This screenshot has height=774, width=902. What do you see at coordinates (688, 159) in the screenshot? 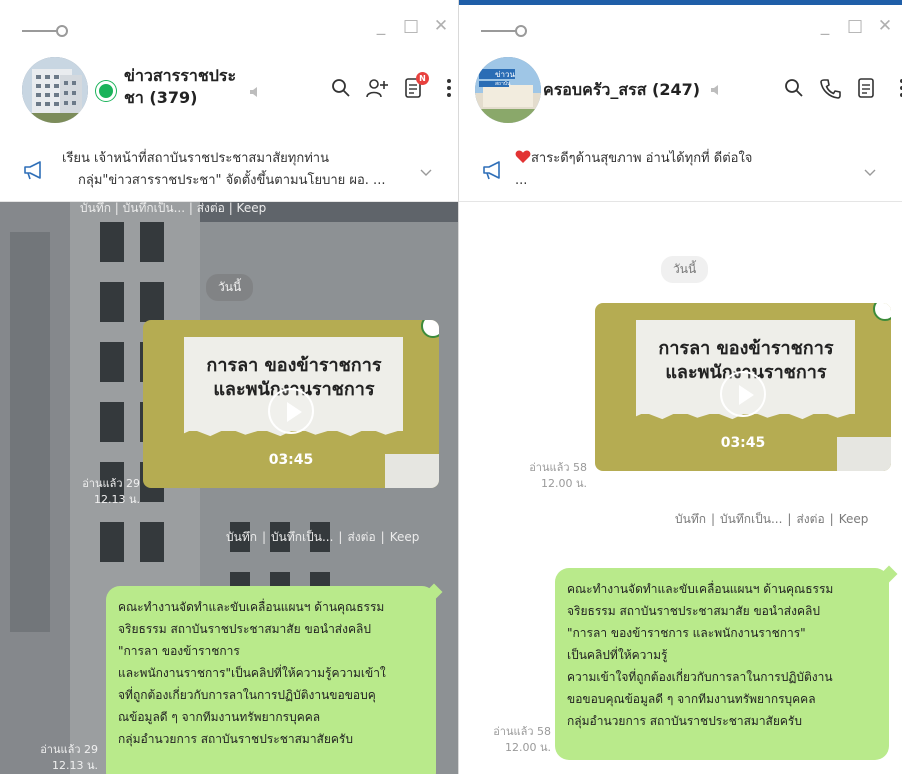
I see `announcement-line-1: สาระดีๆด้านสุขภาพ อ่านได้ทุกที่ ดีต่อใจ` at bounding box center [688, 159].